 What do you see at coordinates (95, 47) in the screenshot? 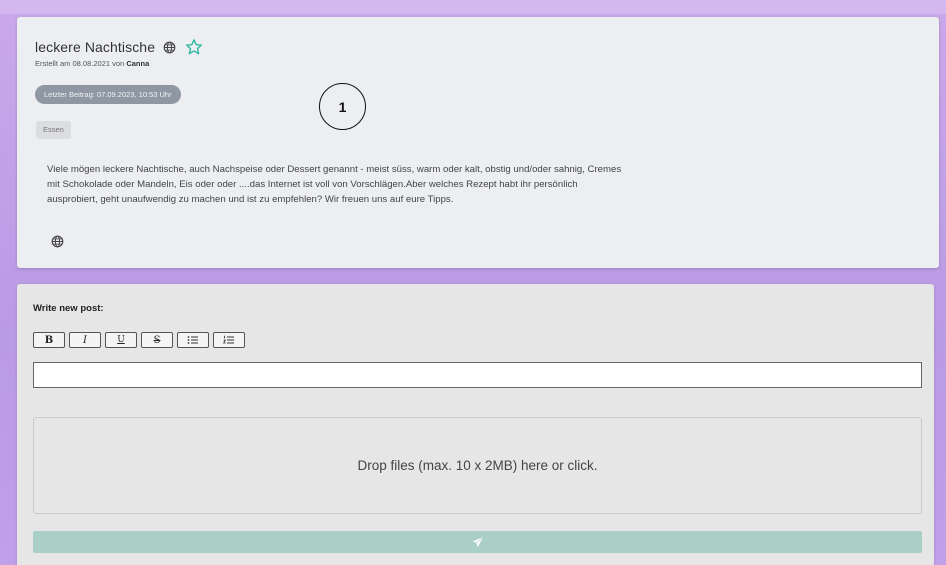
I see `thread-title: leckere Nachtische` at bounding box center [95, 47].